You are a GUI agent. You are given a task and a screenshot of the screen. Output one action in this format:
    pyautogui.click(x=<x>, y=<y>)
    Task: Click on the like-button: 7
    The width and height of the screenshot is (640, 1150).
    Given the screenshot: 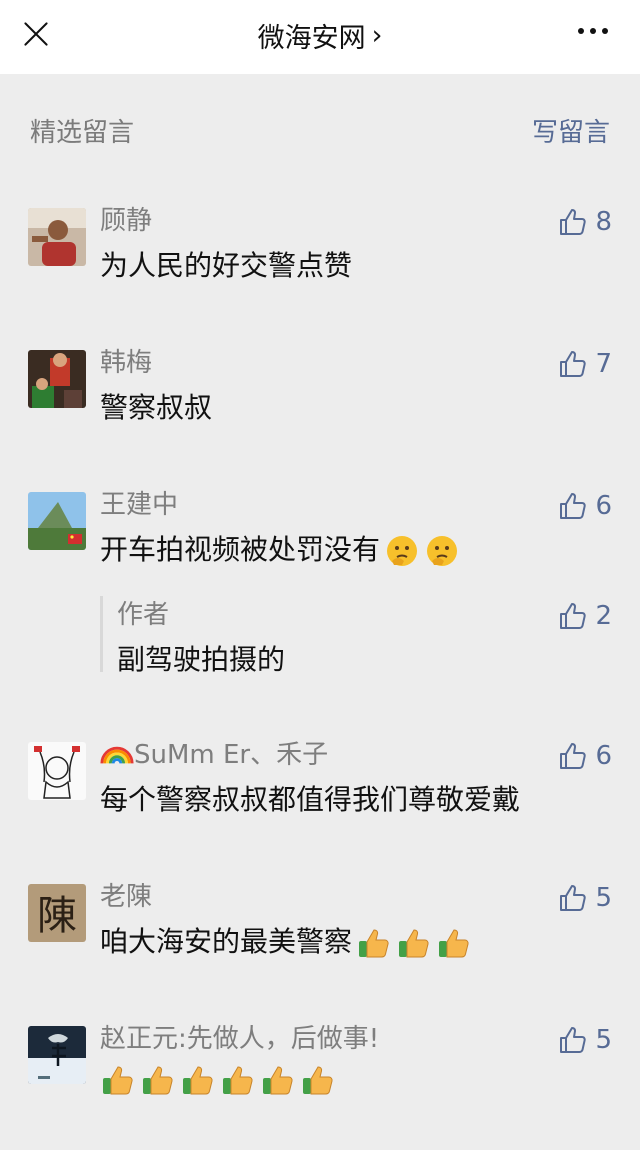 What is the action you would take?
    pyautogui.click(x=584, y=364)
    